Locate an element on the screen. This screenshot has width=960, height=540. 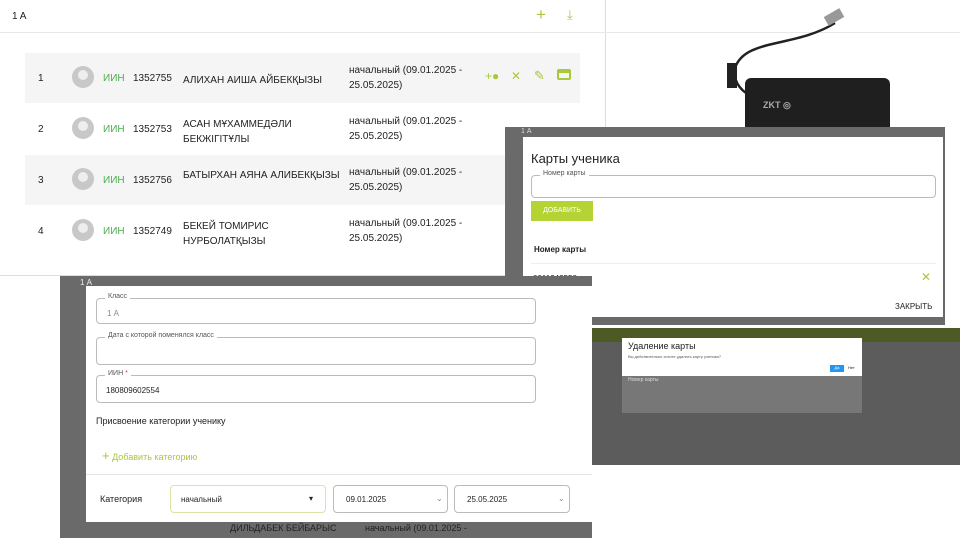
date-to: 25.05.2025 is located at coordinates (487, 499).